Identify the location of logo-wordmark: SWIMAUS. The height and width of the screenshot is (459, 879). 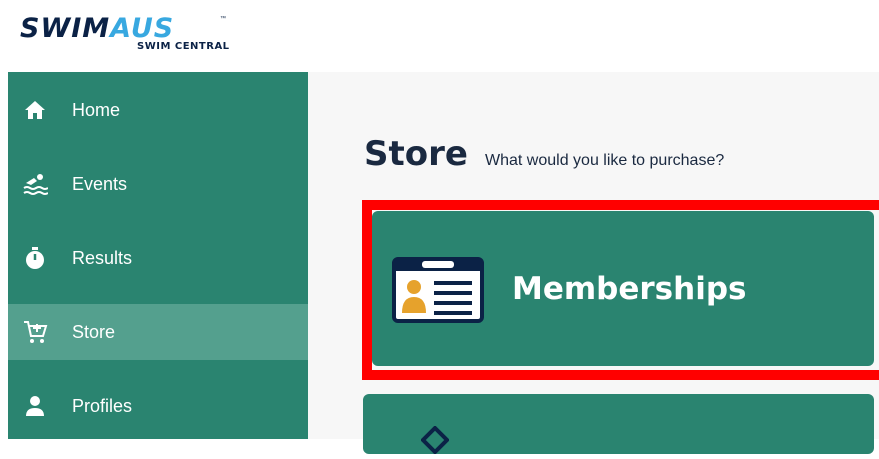
(97, 29).